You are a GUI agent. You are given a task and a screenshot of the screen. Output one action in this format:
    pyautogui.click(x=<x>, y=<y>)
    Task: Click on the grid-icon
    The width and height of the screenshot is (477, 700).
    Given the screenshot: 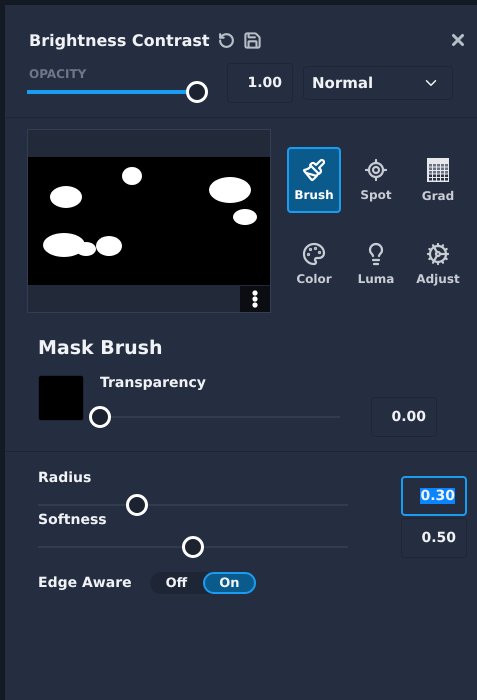 What is the action you would take?
    pyautogui.click(x=438, y=170)
    